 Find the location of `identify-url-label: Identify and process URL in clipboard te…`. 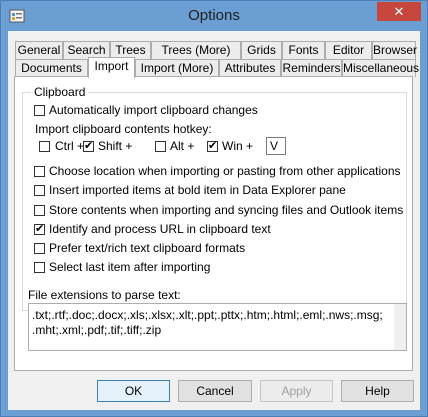

identify-url-label: Identify and process URL in clipboard te… is located at coordinates (160, 229).